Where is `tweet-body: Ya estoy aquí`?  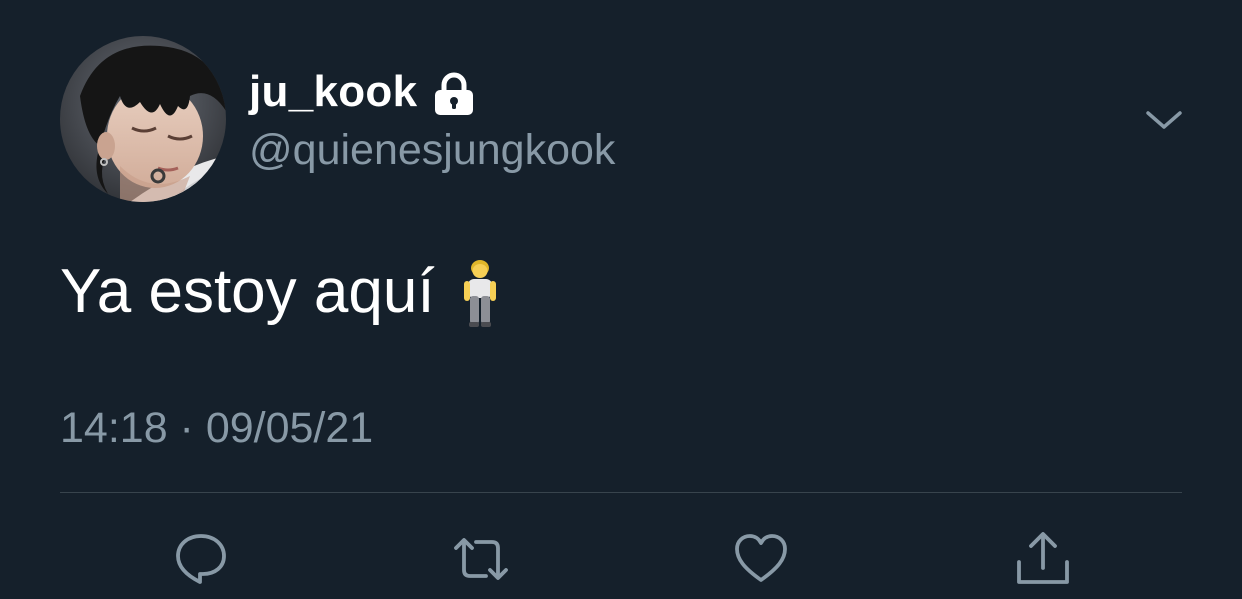
tweet-body: Ya estoy aquí is located at coordinates (247, 291).